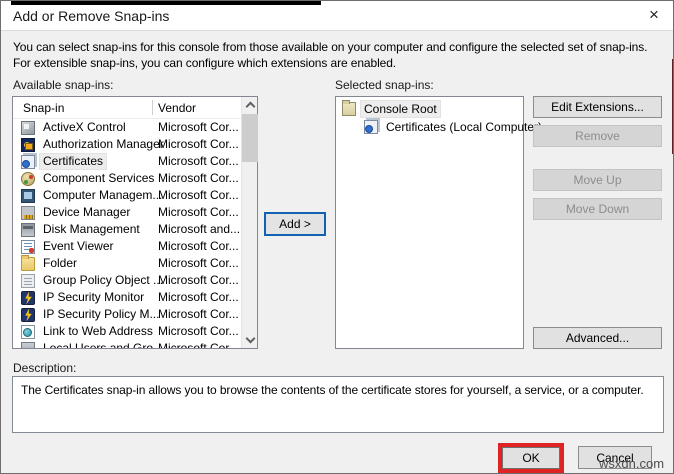  I want to click on add-button: Add >, so click(295, 224).